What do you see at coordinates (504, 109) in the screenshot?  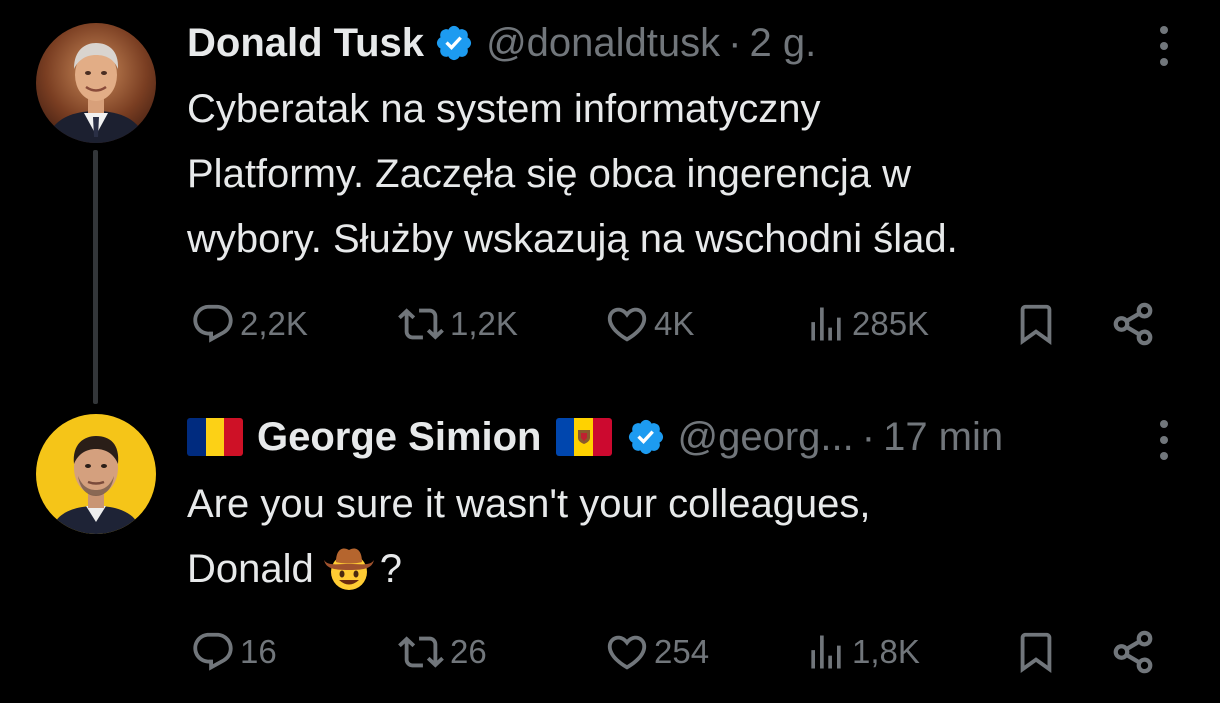 I see `tweet-text-line: Cyberatak na system informatyczny` at bounding box center [504, 109].